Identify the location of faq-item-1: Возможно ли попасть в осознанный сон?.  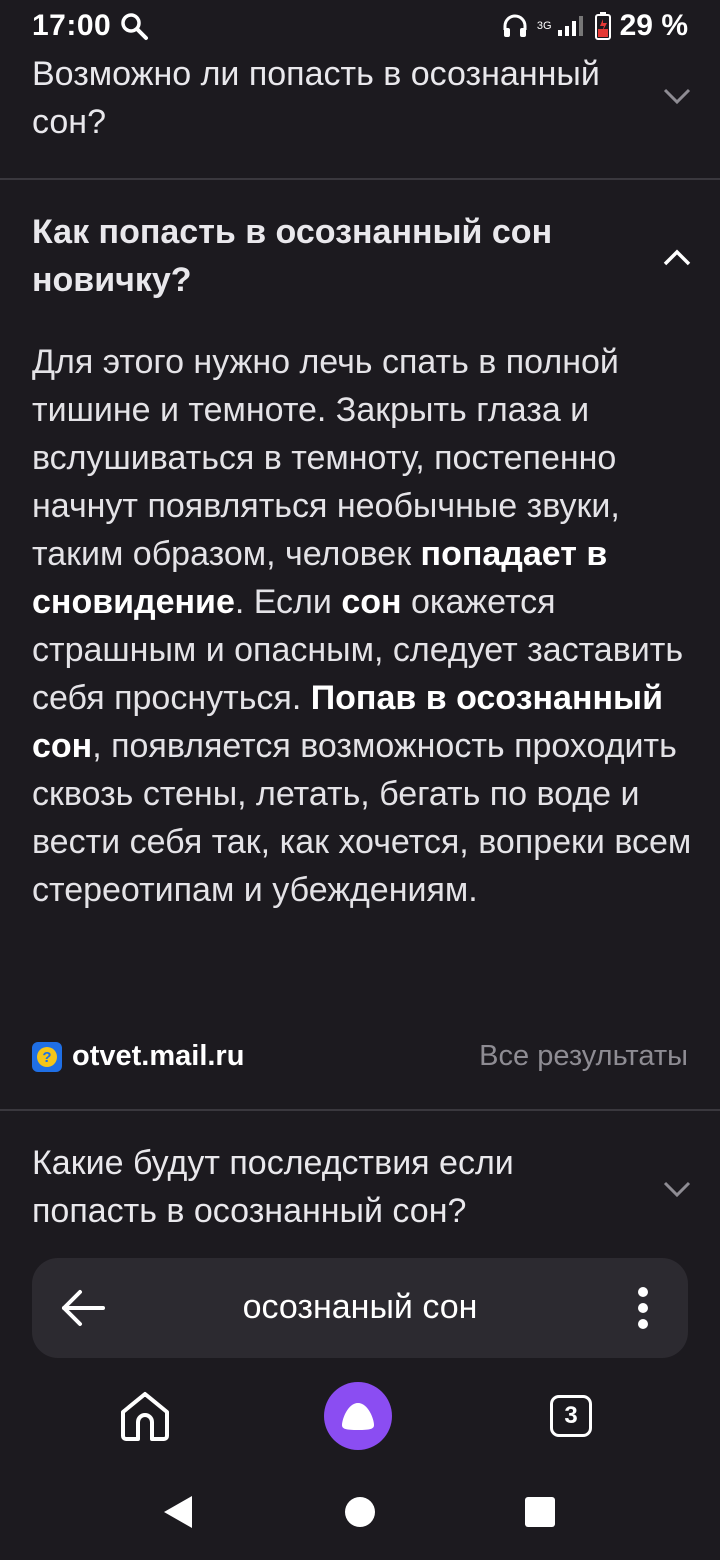
(360, 113).